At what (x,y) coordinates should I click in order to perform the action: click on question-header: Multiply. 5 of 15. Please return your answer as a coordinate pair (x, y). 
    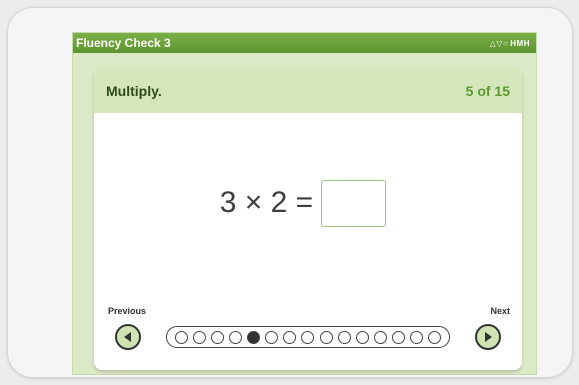
    Looking at the image, I should click on (308, 90).